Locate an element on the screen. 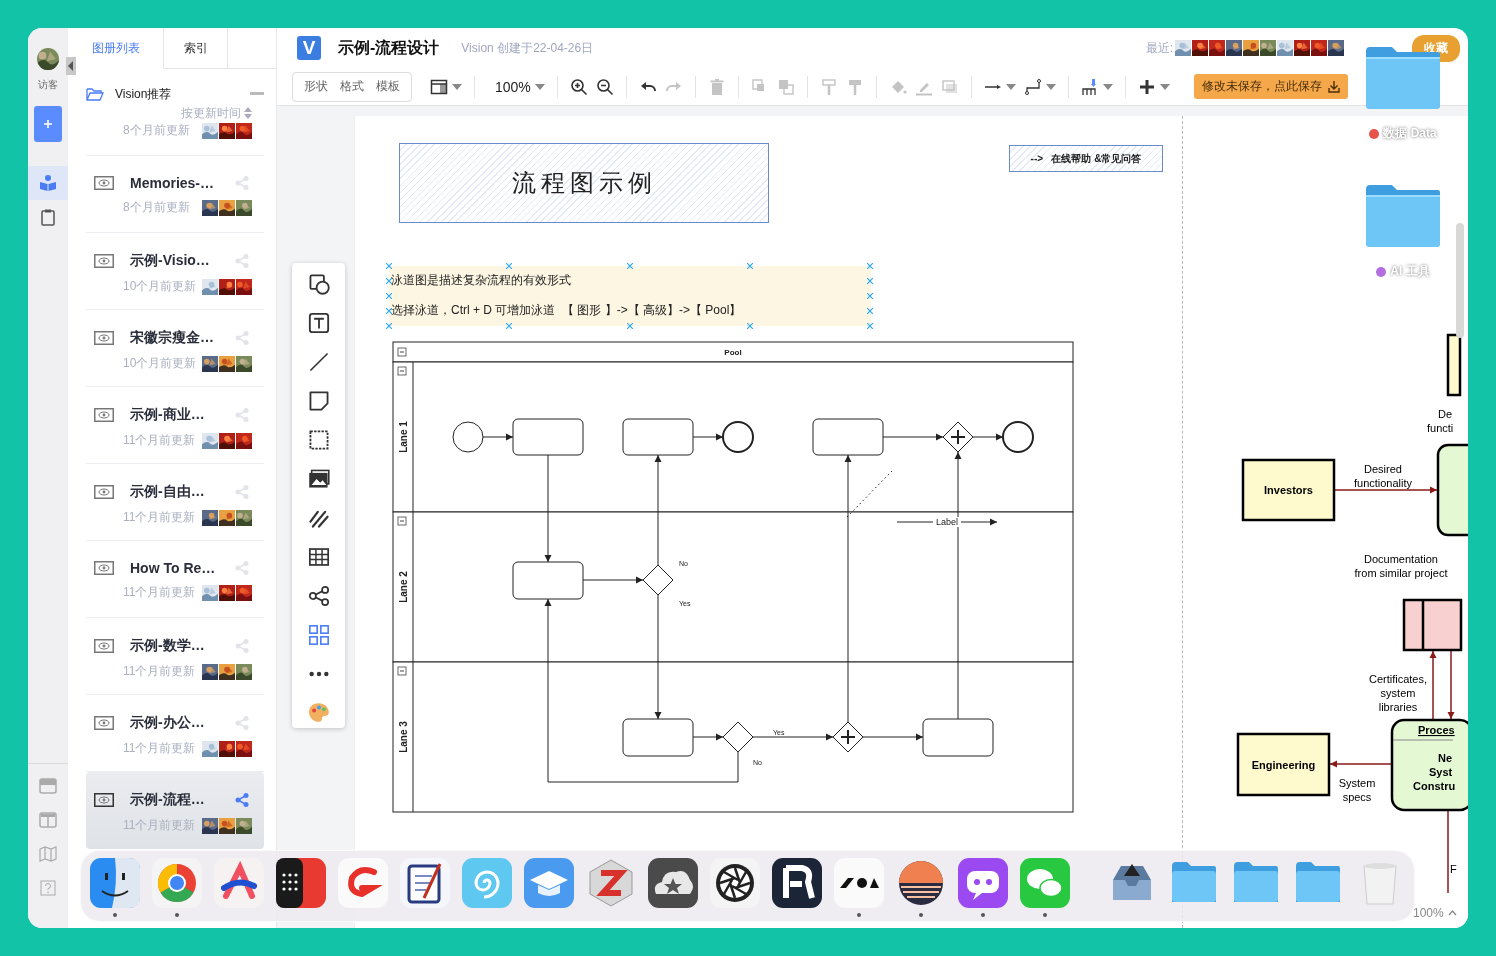 This screenshot has height=956, width=1496. zoom-level: 100% is located at coordinates (1428, 913).